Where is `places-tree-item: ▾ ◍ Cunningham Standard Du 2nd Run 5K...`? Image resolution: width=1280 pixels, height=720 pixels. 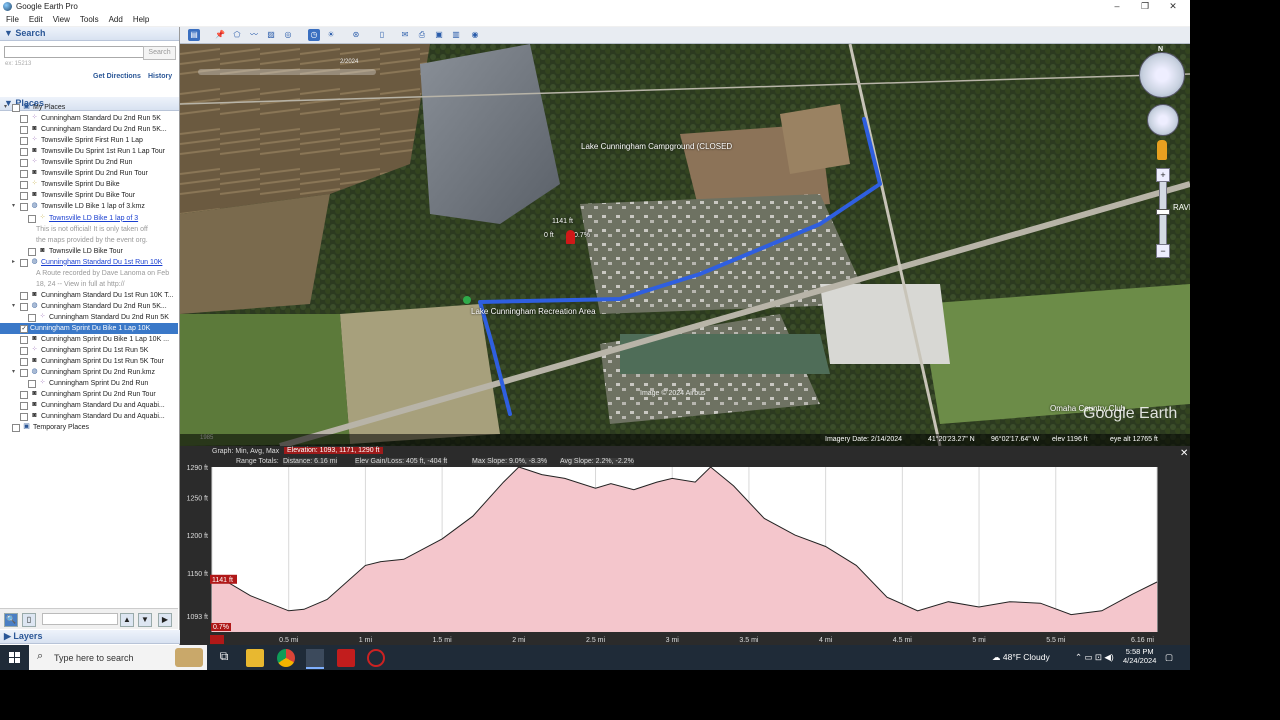 places-tree-item: ▾ ◍ Cunningham Standard Du 2nd Run 5K... is located at coordinates (89, 306).